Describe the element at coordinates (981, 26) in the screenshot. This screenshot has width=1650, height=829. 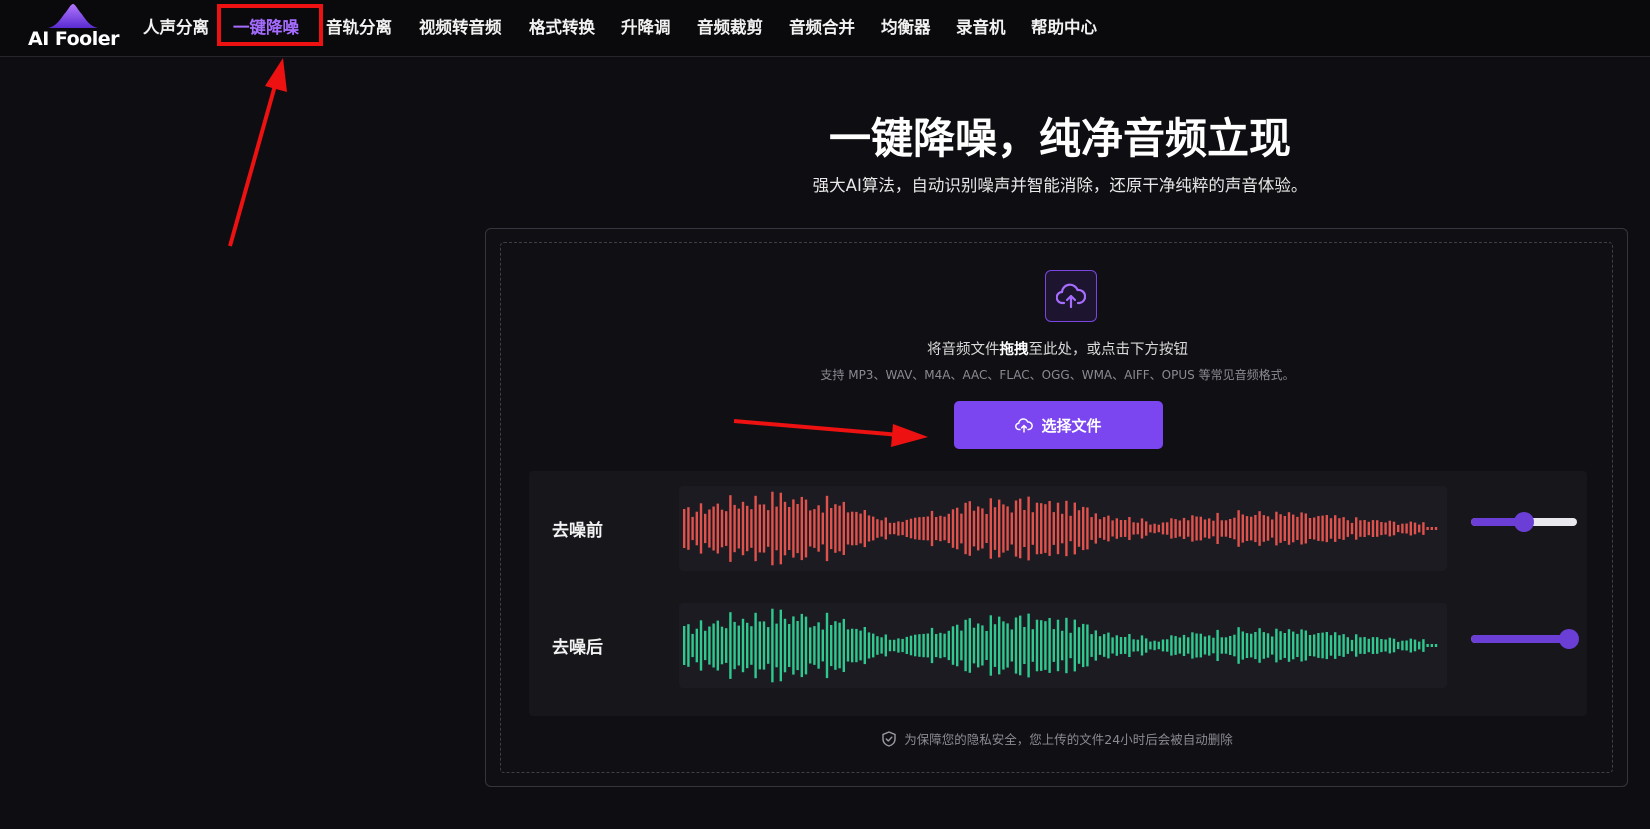
I see `nav-item-recorder: 录音机` at that location.